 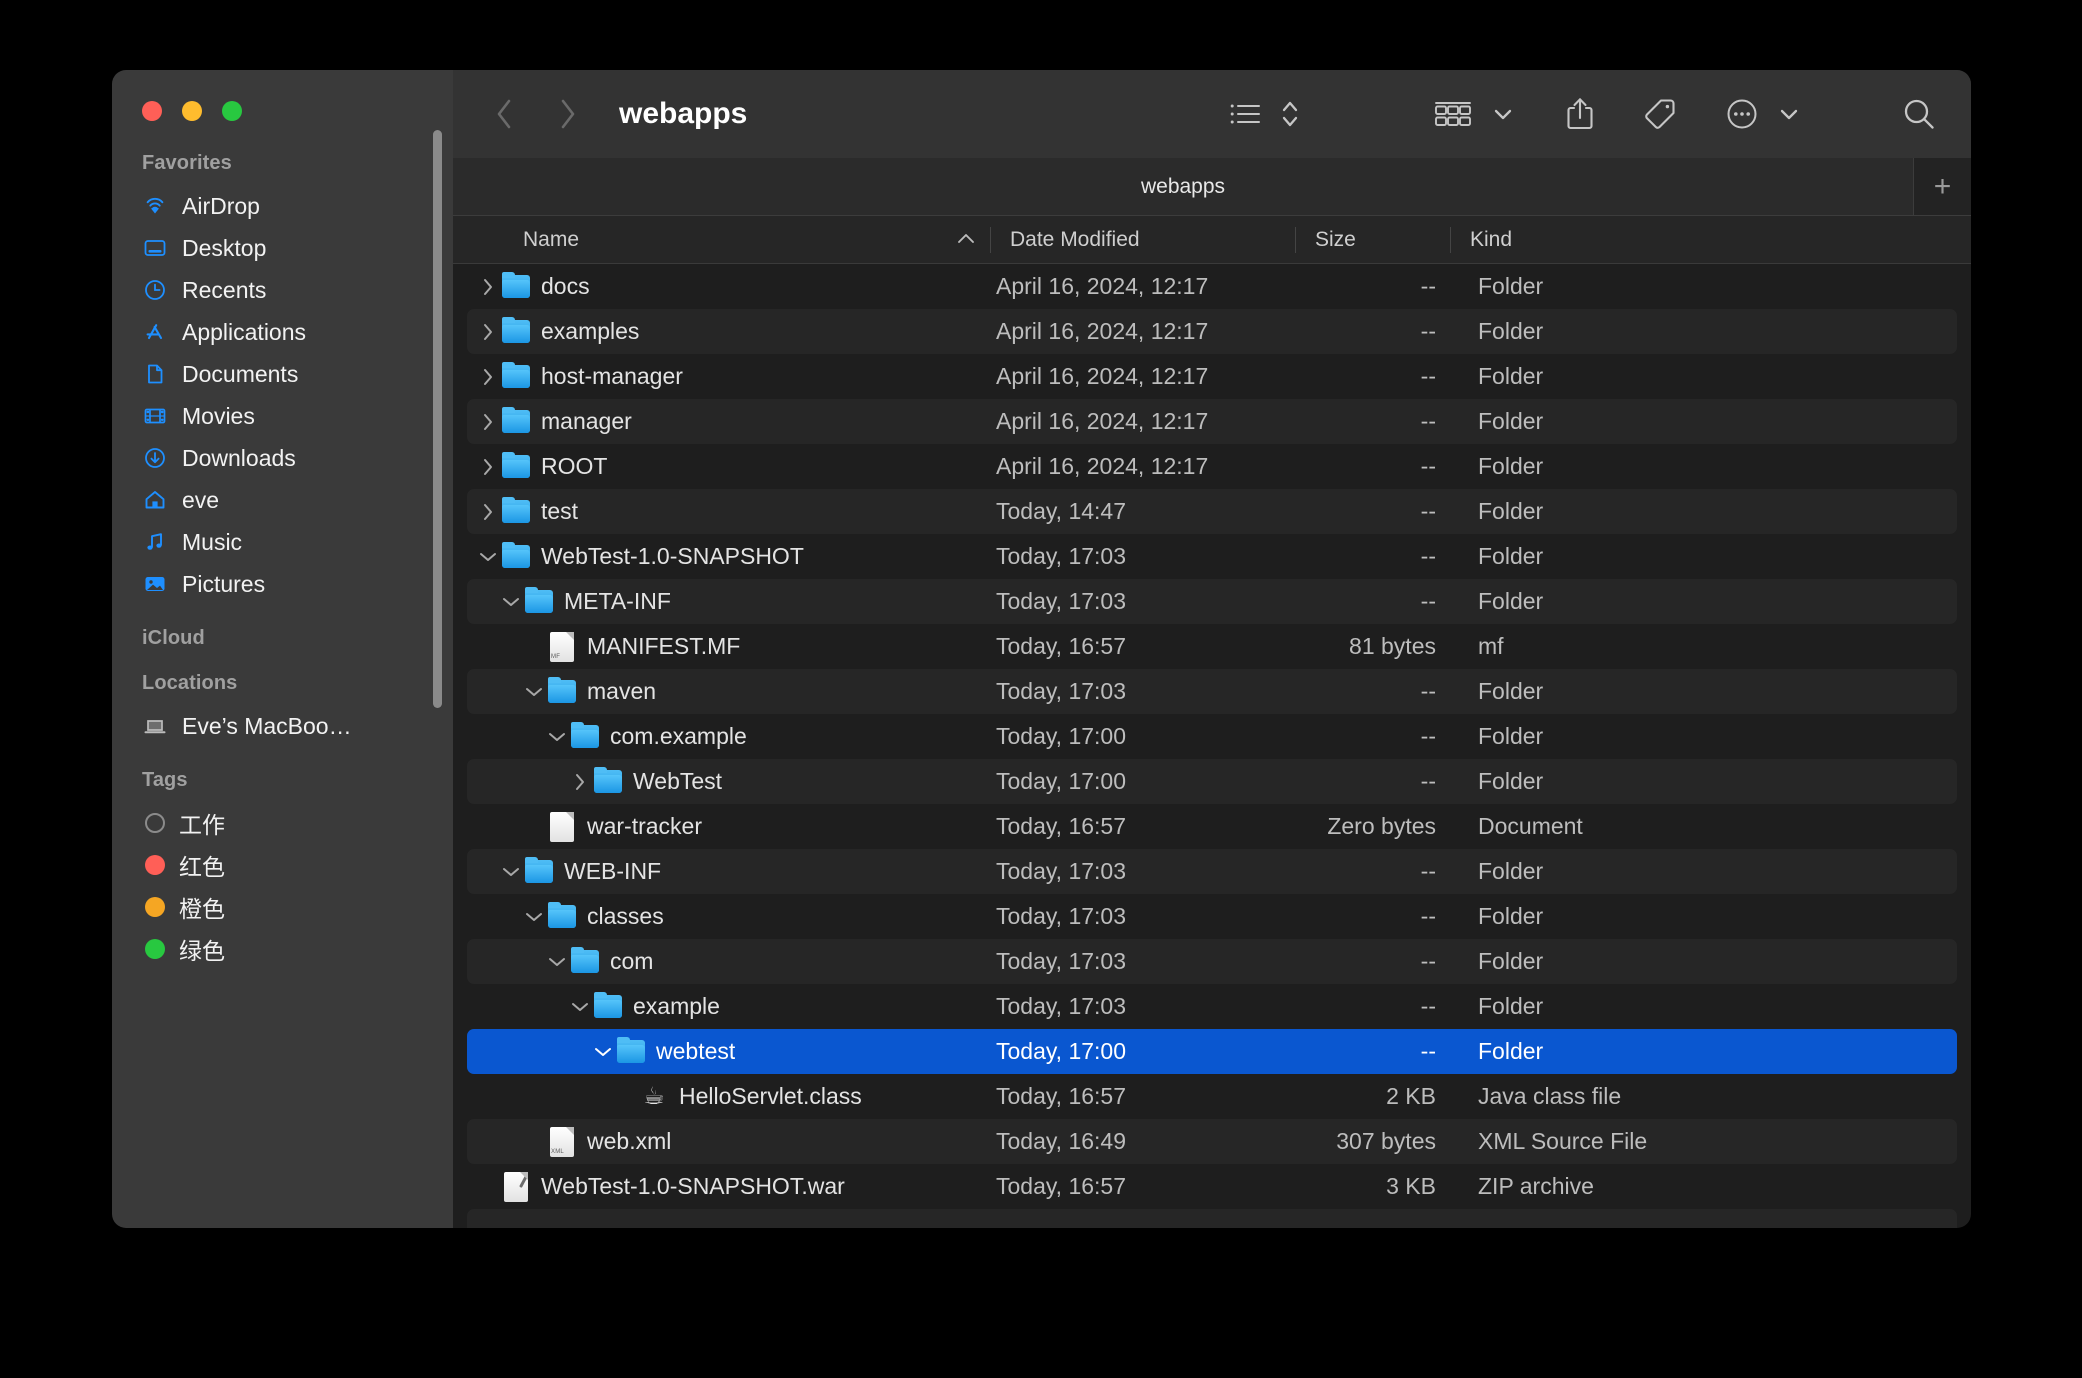 What do you see at coordinates (192, 111) in the screenshot?
I see `minimize-button` at bounding box center [192, 111].